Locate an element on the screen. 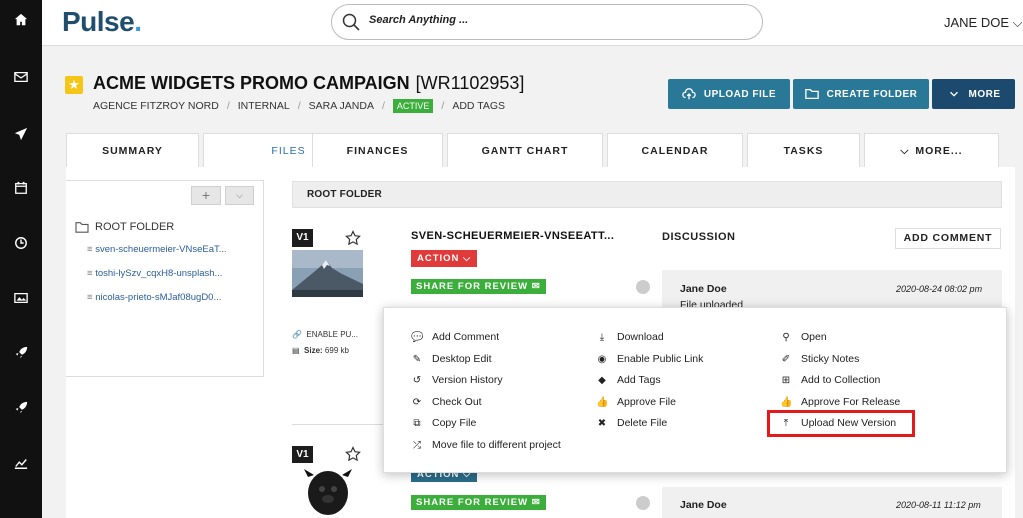 The height and width of the screenshot is (518, 1023). menu-approve-file: 👍 Approve File is located at coordinates (636, 402).